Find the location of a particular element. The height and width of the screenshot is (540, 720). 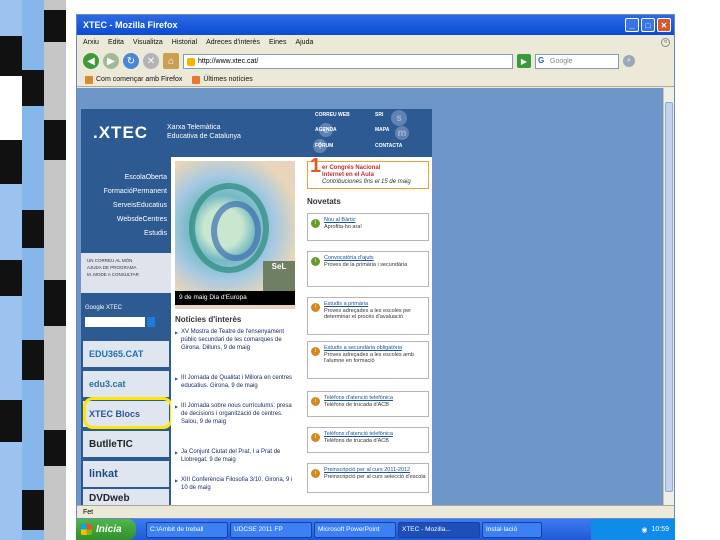

taskbar-task: UDCSE 2011 FP is located at coordinates (271, 529).